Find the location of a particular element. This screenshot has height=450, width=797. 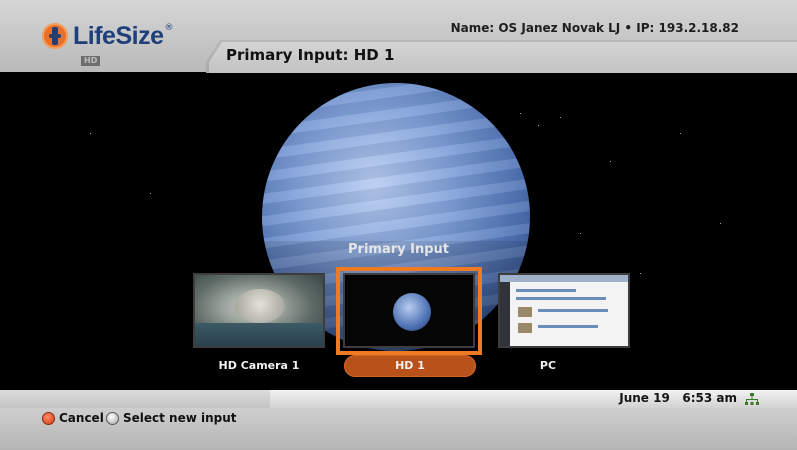

network-icon is located at coordinates (752, 399).